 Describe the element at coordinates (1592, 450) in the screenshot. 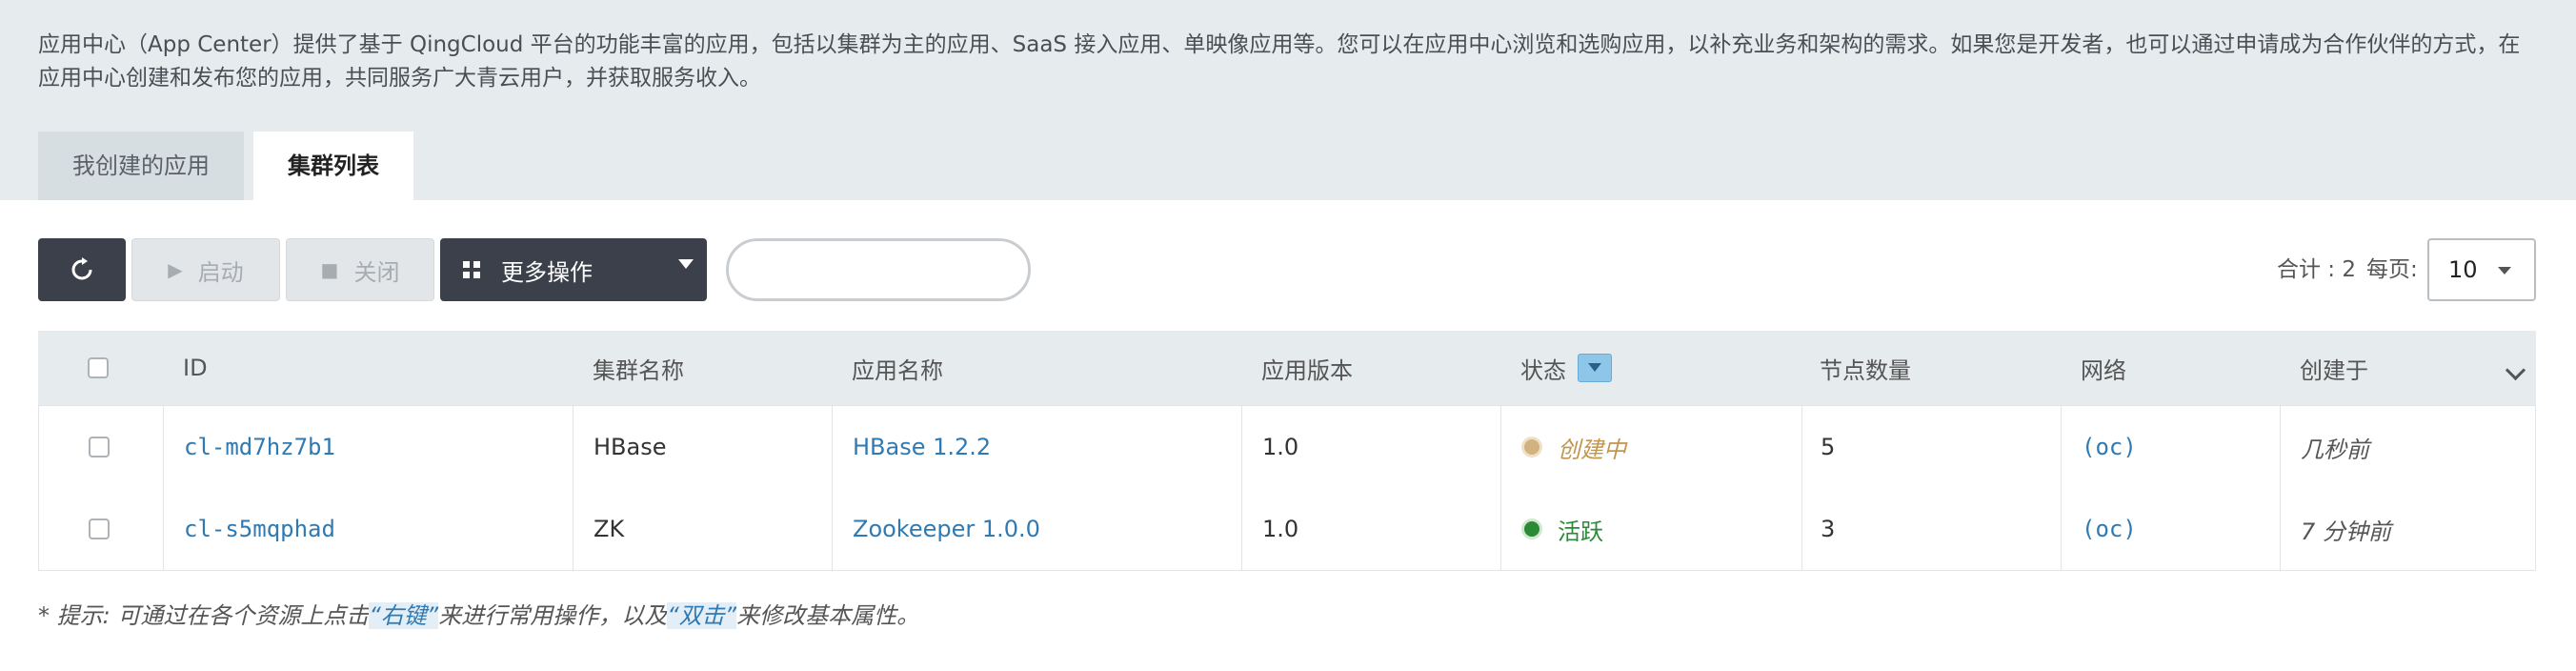

I see `status-text: 创建中` at that location.